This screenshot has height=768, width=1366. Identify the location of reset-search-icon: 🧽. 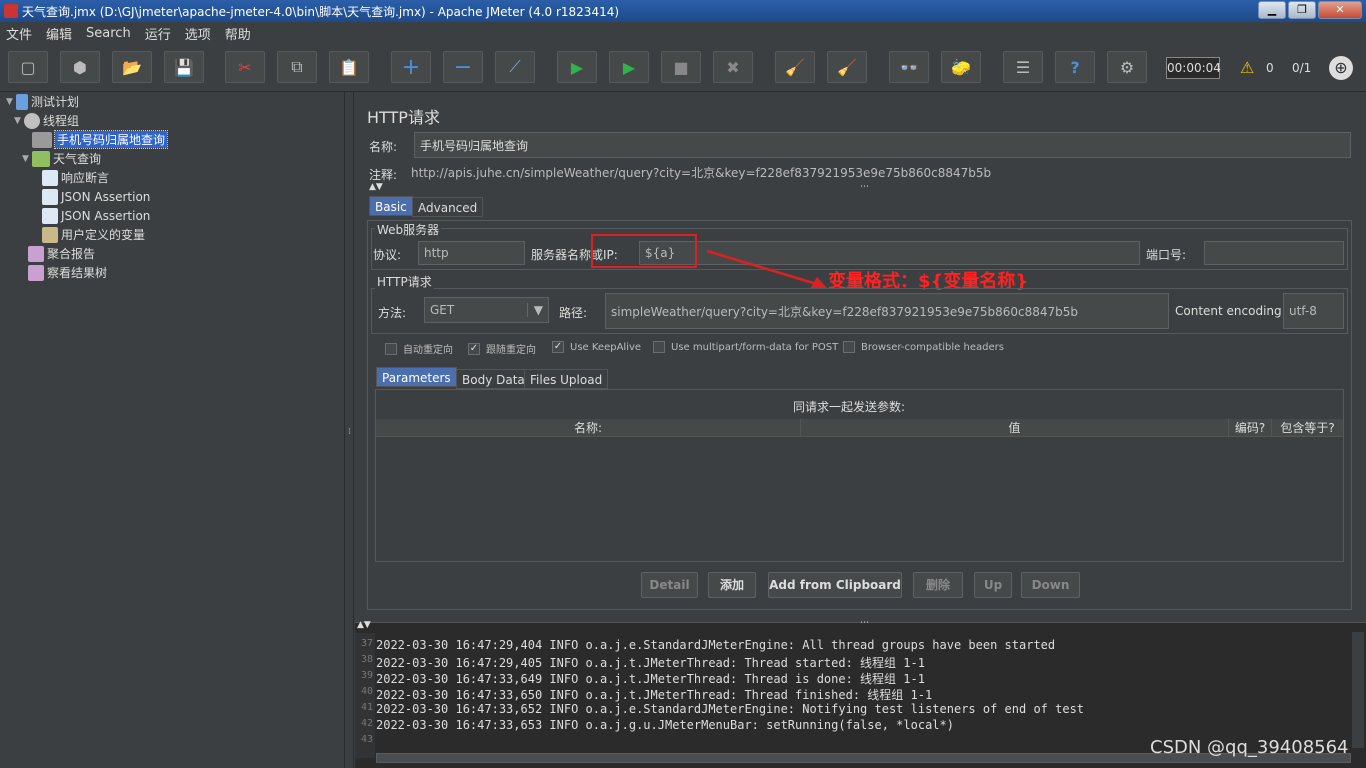
(961, 67).